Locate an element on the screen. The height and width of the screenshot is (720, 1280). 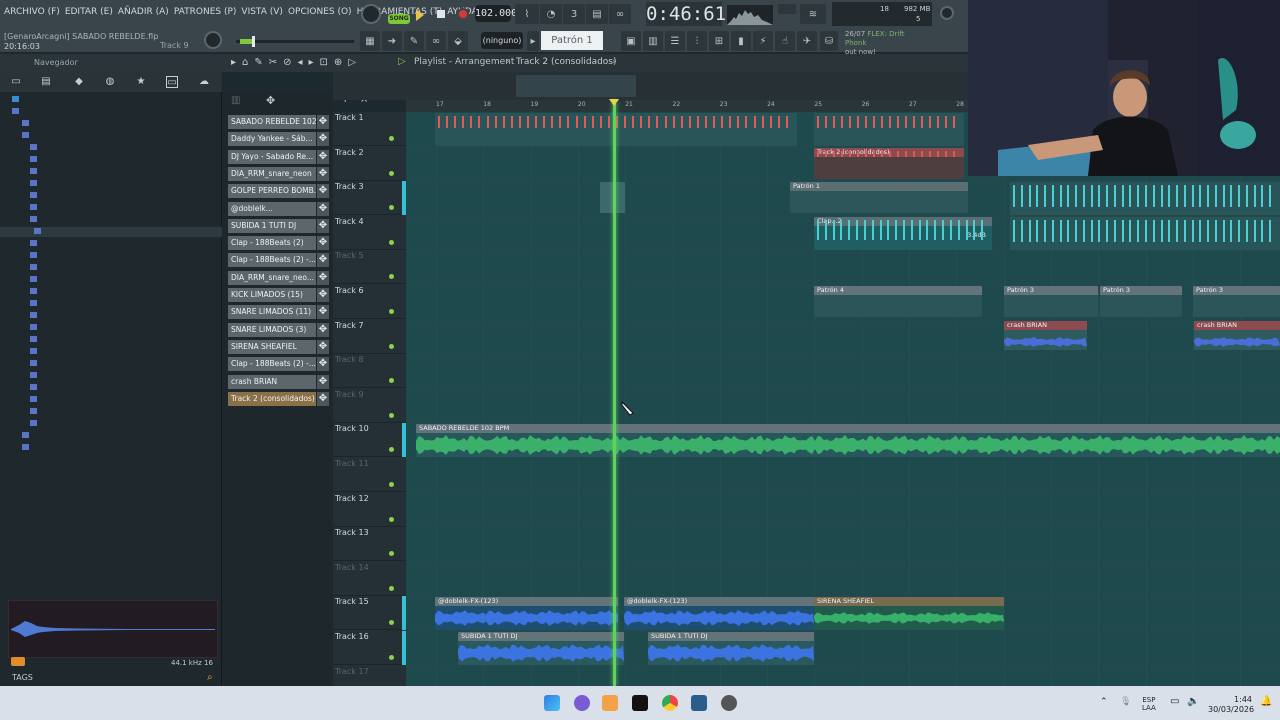
capcut-icon is located at coordinates (640, 703).